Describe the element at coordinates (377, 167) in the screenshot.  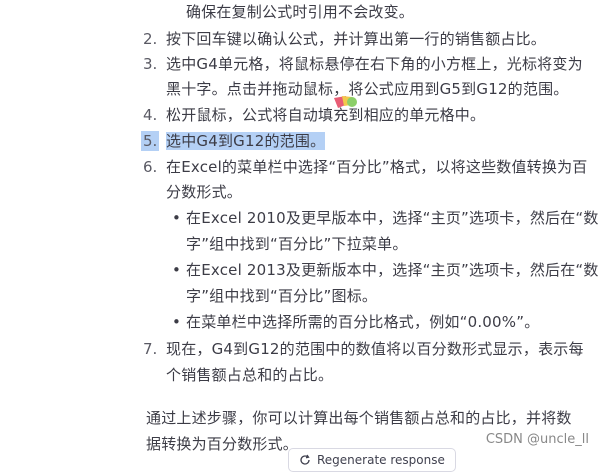
I see `step-6-line-1: 在Excel的菜单栏中选择“百分比”格式，以将这些数值转换为百` at that location.